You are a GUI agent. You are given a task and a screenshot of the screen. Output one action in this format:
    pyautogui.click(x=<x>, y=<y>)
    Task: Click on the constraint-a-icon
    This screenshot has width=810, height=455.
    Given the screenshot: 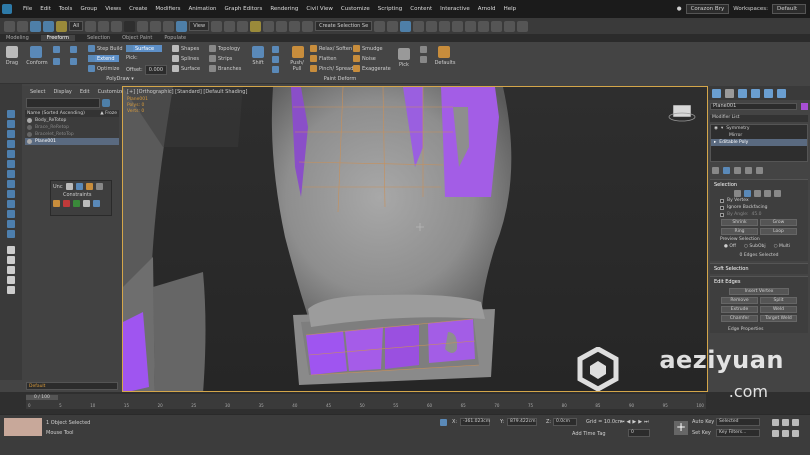 What is the action you would take?
    pyautogui.click(x=56, y=203)
    